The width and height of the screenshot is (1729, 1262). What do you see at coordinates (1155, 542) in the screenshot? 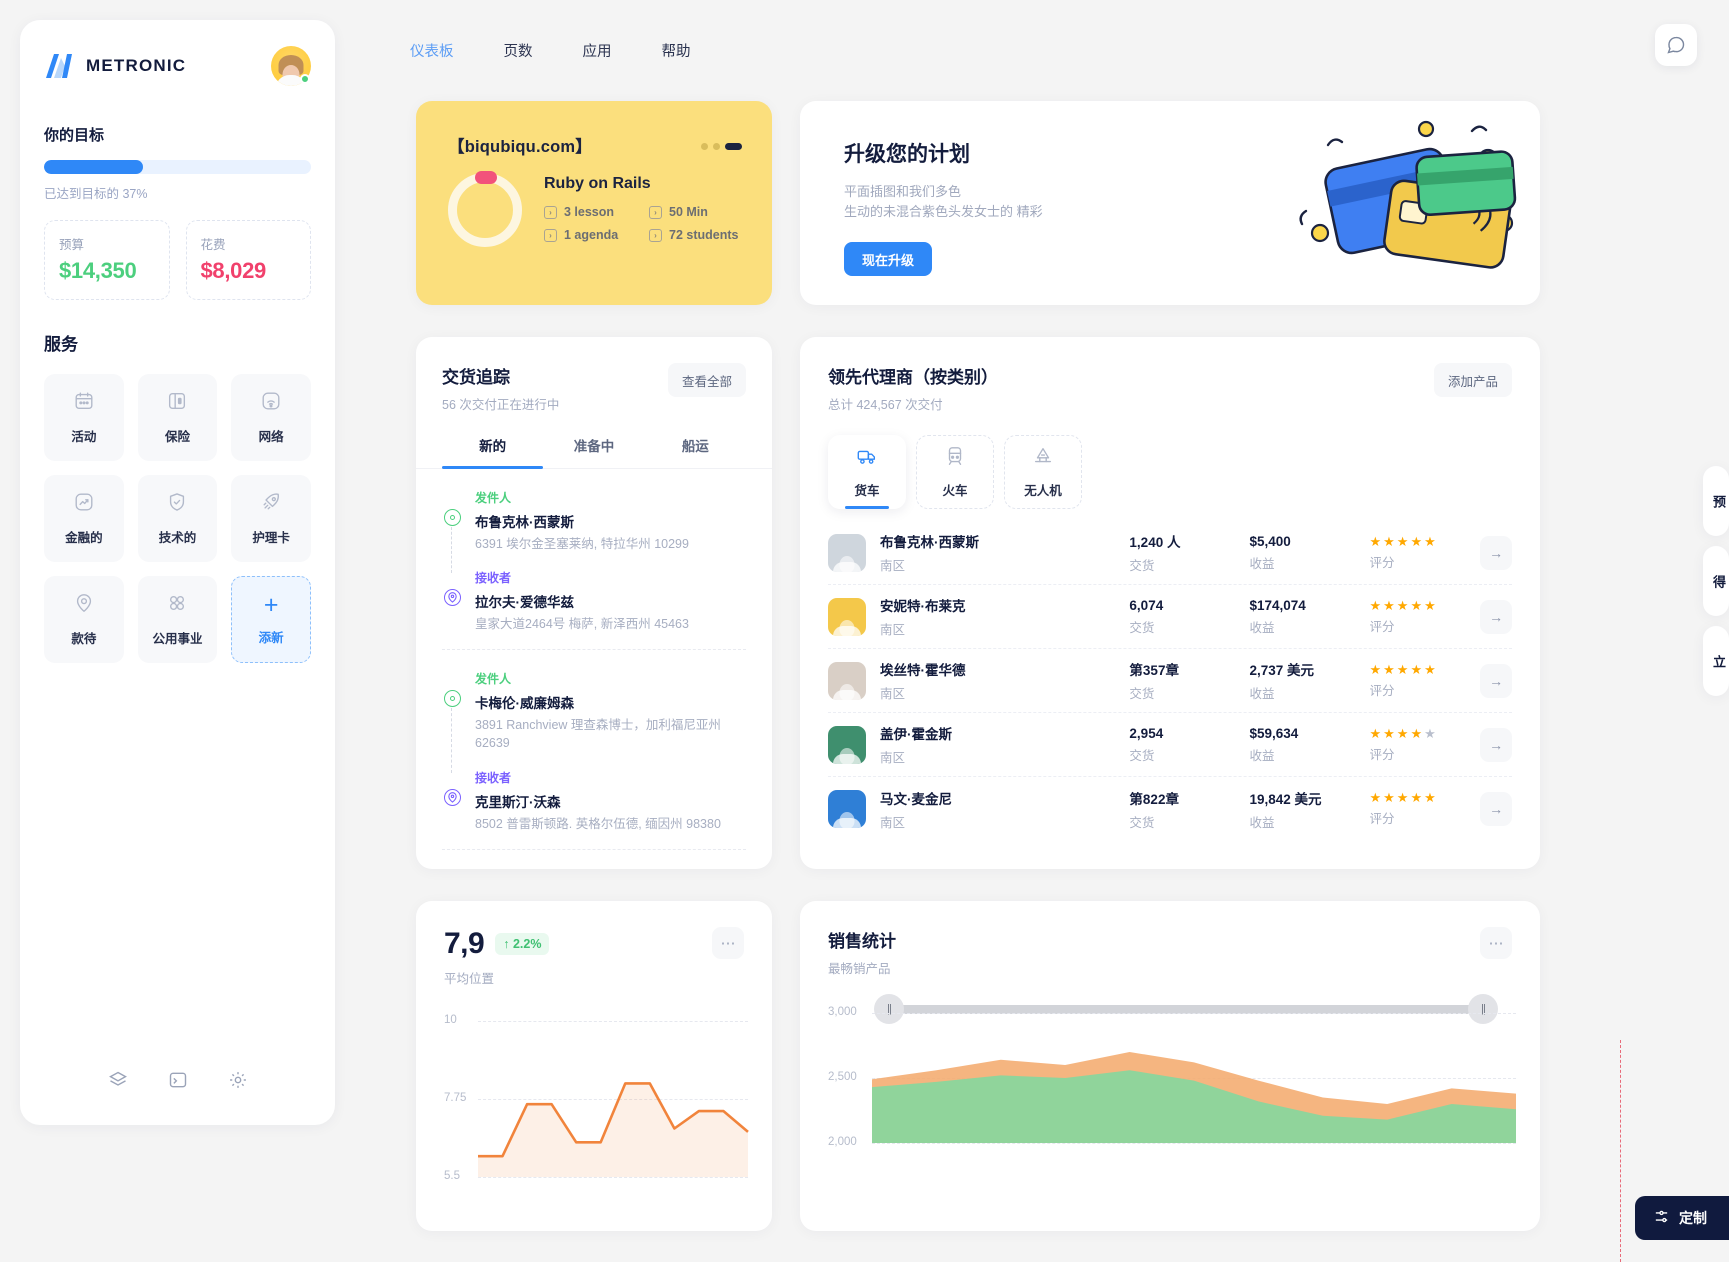
I see `agent-delivery-value: 1,240 人` at bounding box center [1155, 542].